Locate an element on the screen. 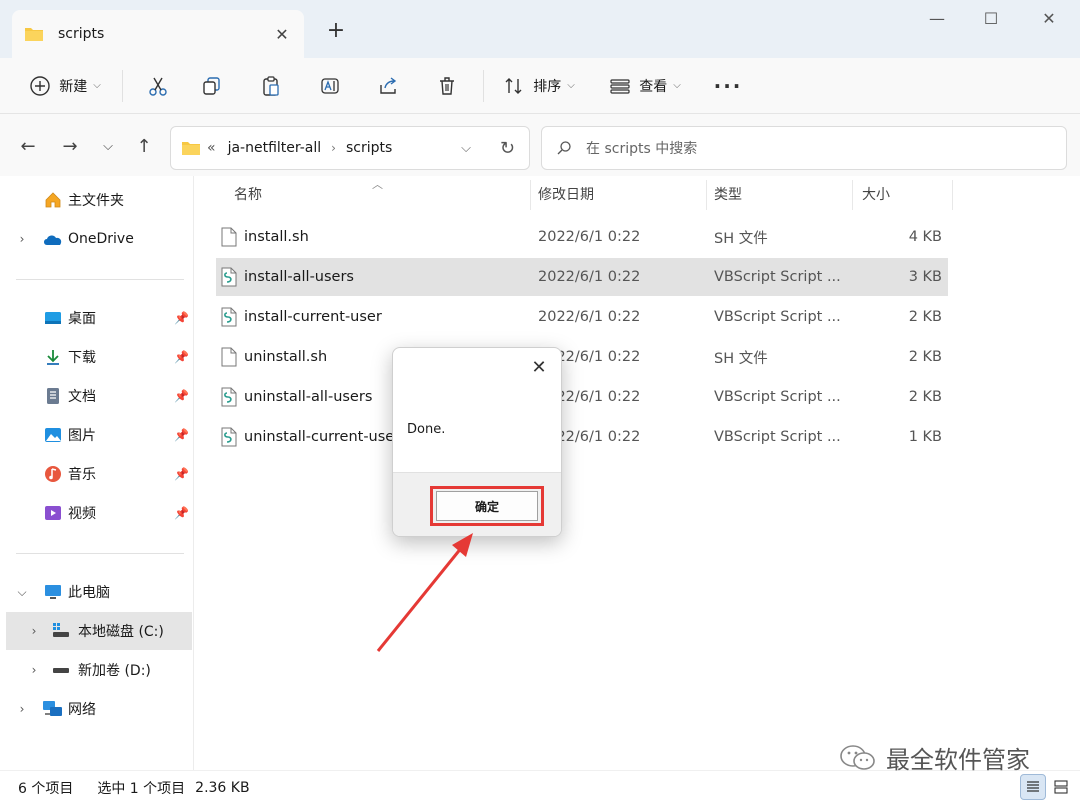 The width and height of the screenshot is (1080, 804). file-name: uninstall.sh is located at coordinates (286, 357).